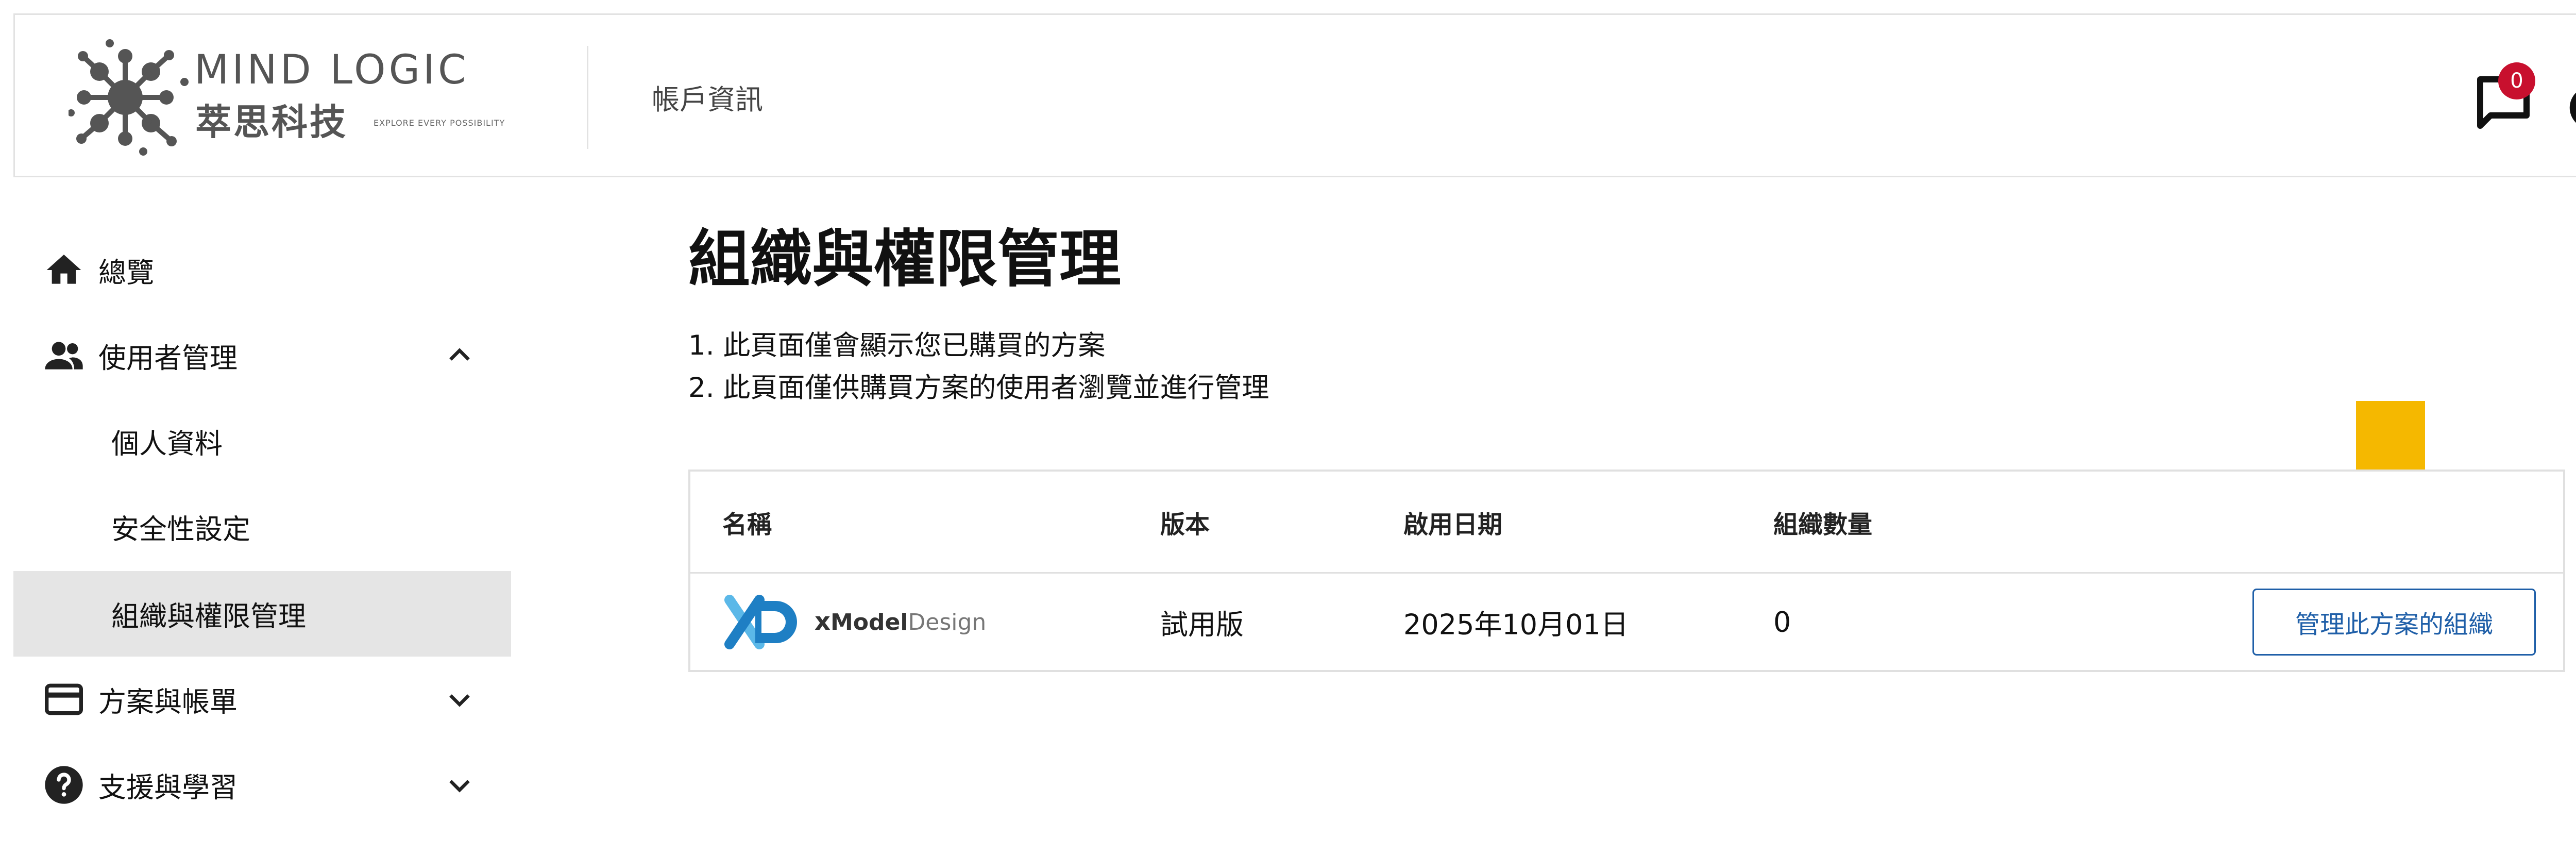 The height and width of the screenshot is (855, 2576). I want to click on brand-name: MIND LOGIC, so click(331, 70).